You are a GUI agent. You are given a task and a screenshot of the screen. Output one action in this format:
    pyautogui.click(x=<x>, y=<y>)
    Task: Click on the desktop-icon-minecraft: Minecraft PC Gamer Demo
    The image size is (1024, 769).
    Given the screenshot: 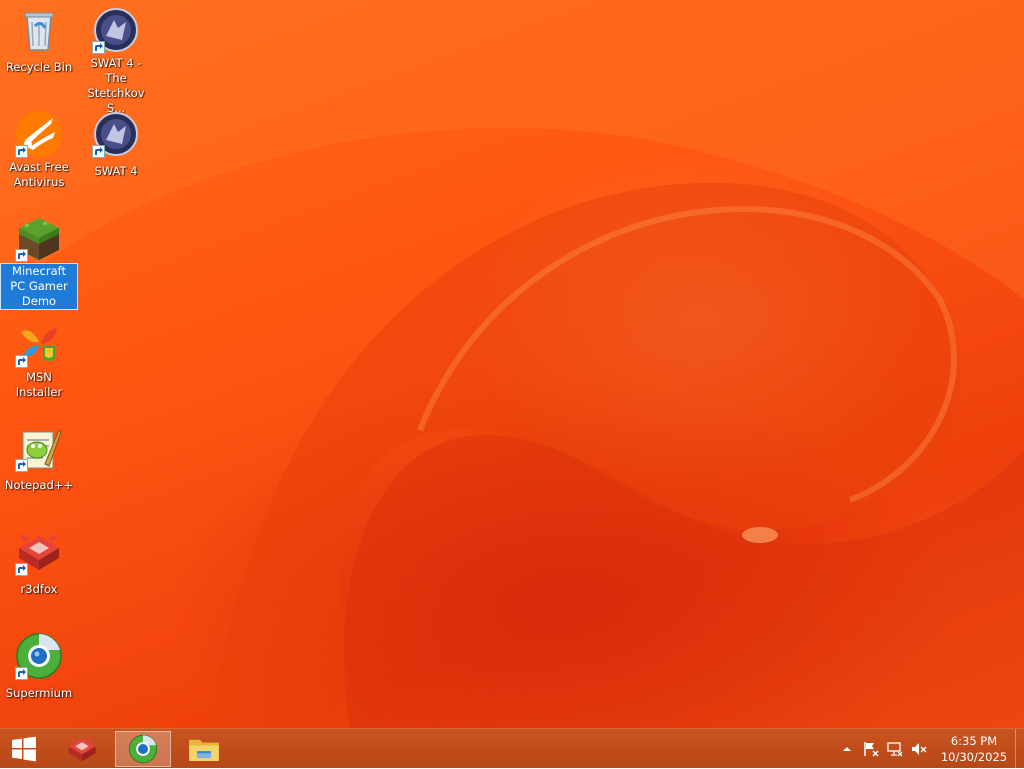 What is the action you would take?
    pyautogui.click(x=39, y=260)
    